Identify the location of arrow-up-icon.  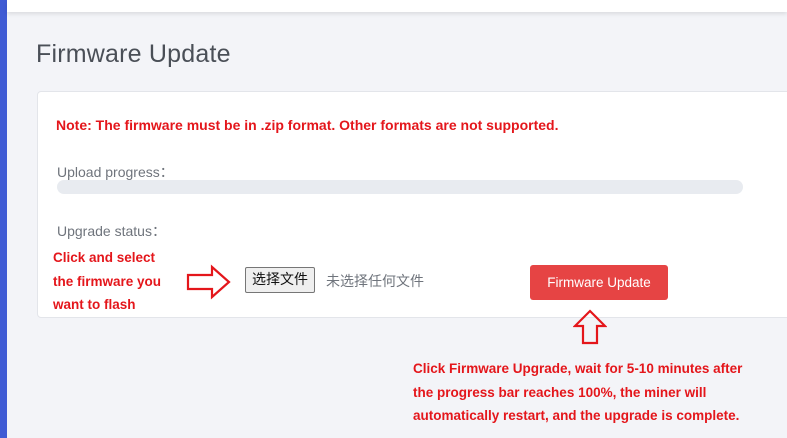
(590, 327).